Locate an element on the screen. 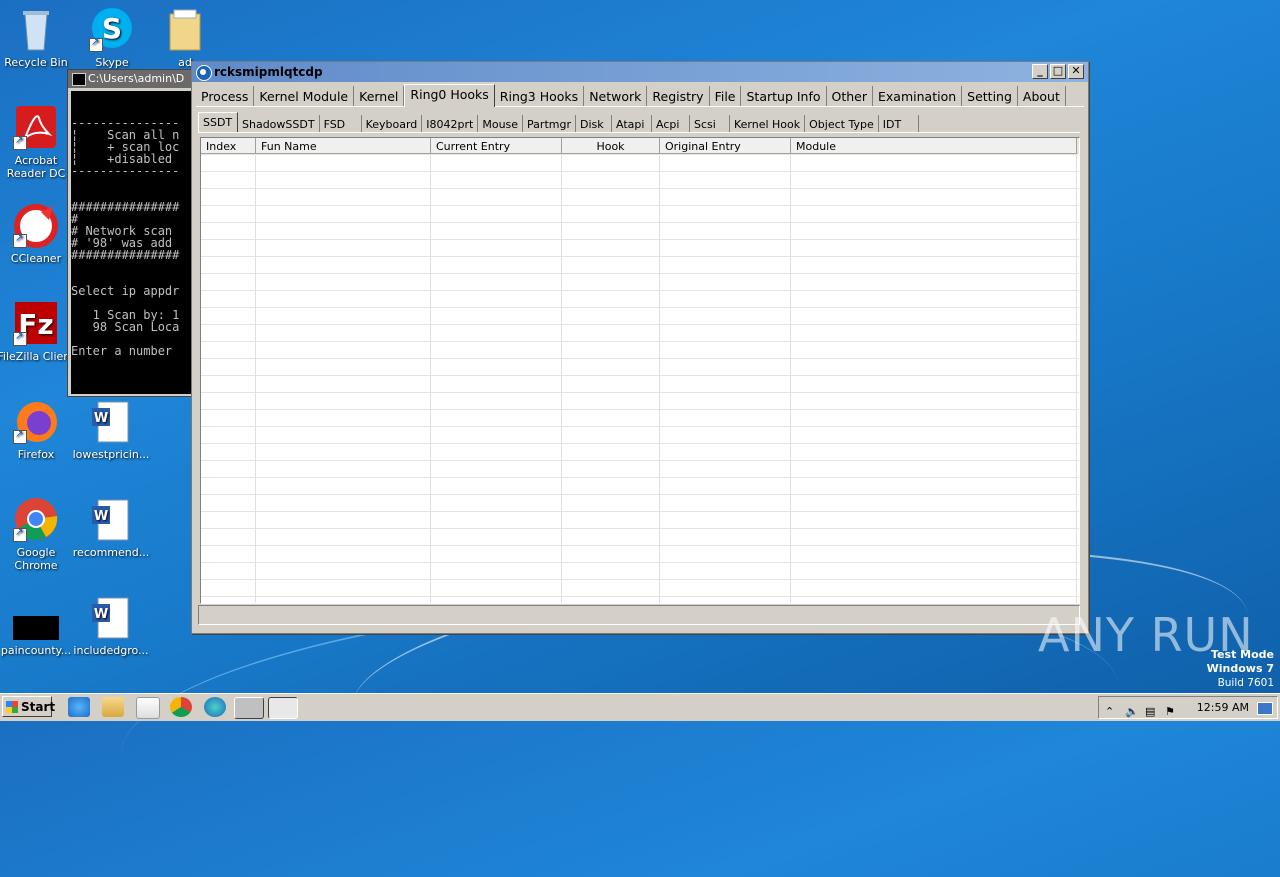 This screenshot has width=1280, height=877. subtab-ssdt: SSDT is located at coordinates (218, 122).